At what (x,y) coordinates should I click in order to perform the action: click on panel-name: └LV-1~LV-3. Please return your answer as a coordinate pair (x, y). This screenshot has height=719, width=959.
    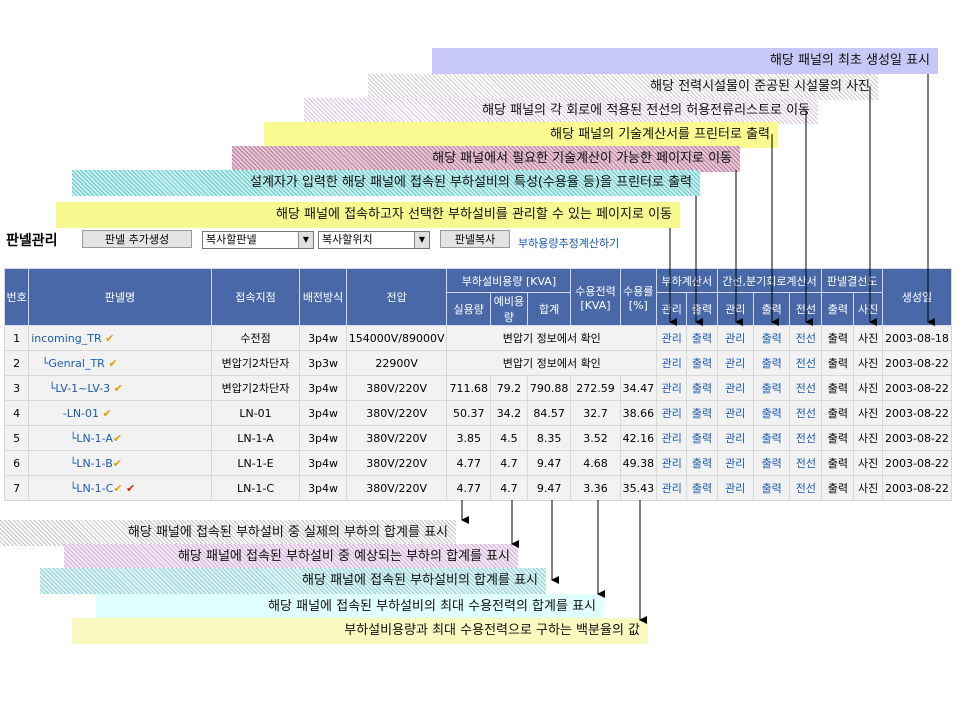
    Looking at the image, I should click on (79, 388).